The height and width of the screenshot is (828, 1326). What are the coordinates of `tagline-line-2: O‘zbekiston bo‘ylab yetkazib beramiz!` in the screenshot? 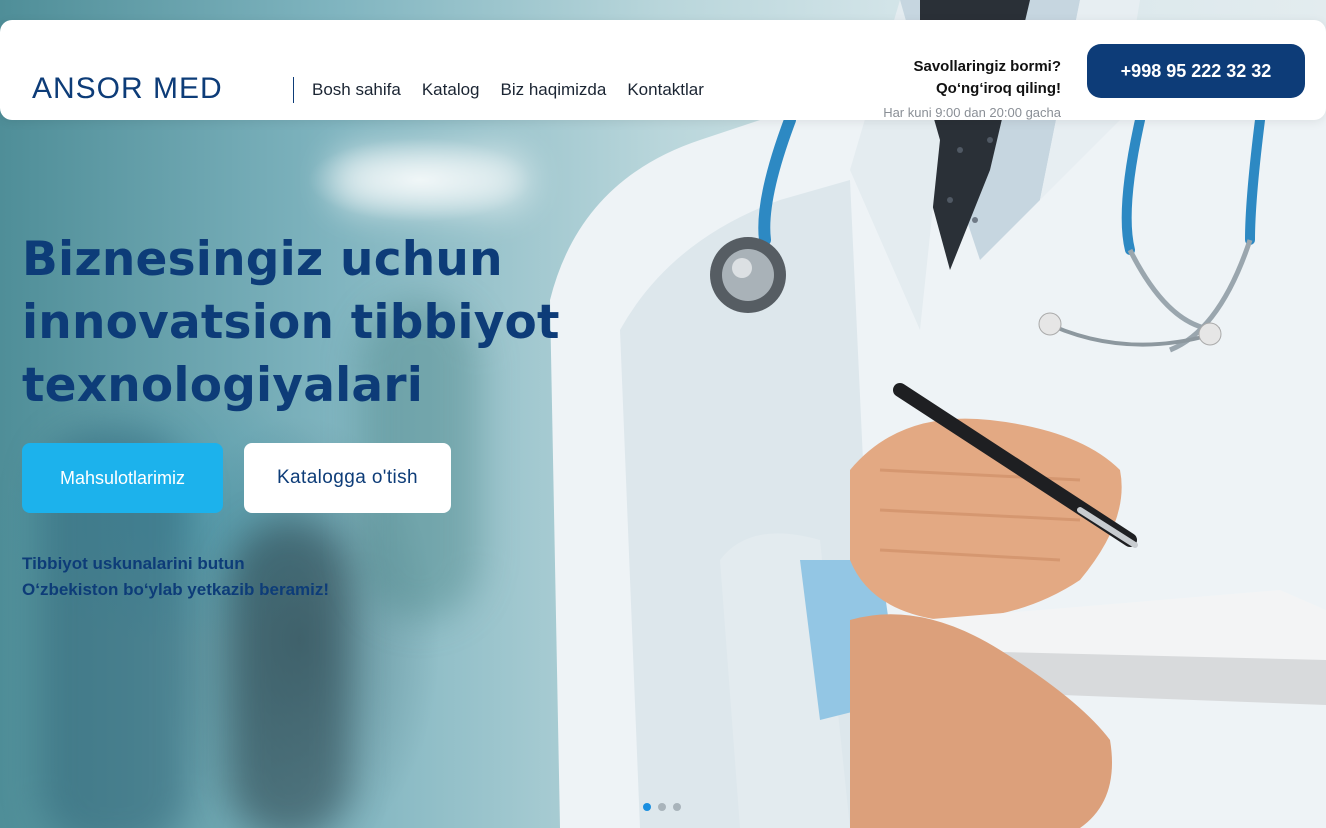 It's located at (176, 589).